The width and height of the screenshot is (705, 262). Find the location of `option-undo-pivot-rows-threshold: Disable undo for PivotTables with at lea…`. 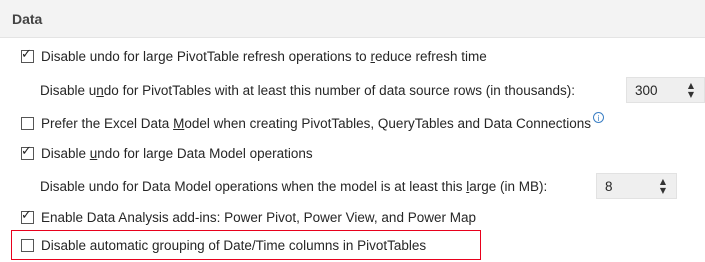

option-undo-pivot-rows-threshold: Disable undo for PivotTables with at lea… is located at coordinates (307, 90).